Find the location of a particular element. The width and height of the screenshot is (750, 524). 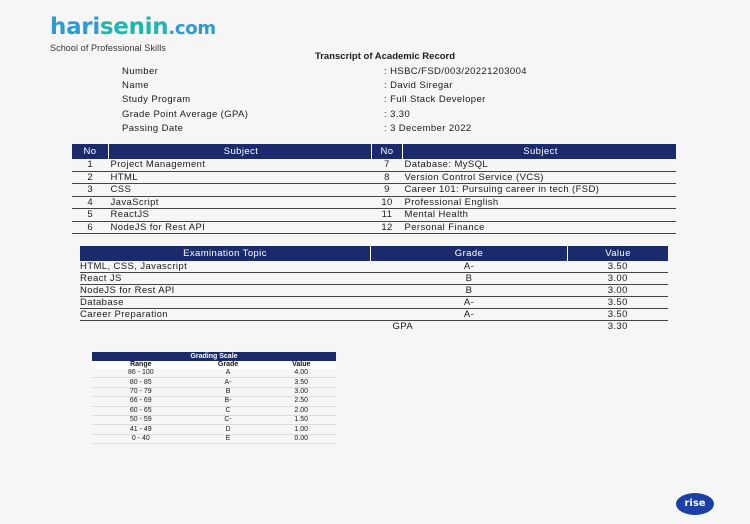

subject-name: Professional English is located at coordinates (539, 202).